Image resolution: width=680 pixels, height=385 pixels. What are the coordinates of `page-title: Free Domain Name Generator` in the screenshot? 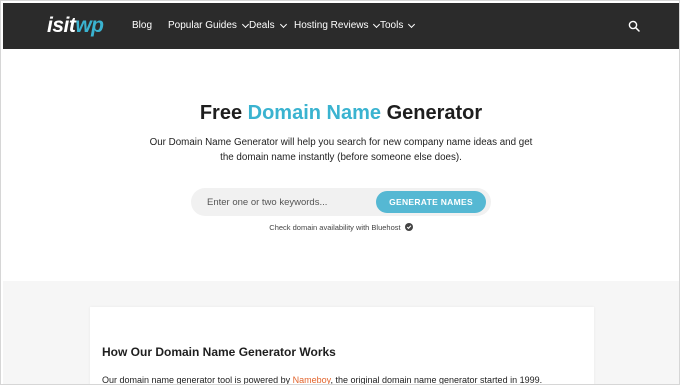 It's located at (341, 113).